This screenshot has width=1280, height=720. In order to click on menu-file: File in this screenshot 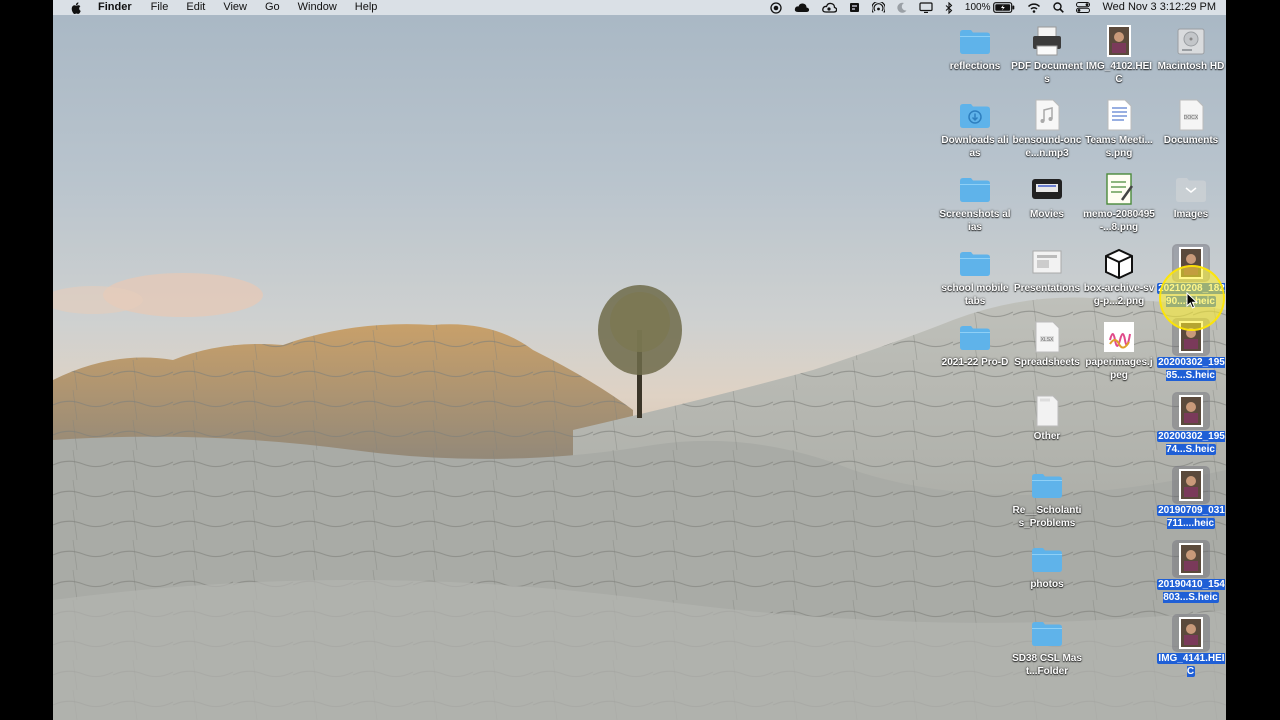, I will do `click(160, 7)`.